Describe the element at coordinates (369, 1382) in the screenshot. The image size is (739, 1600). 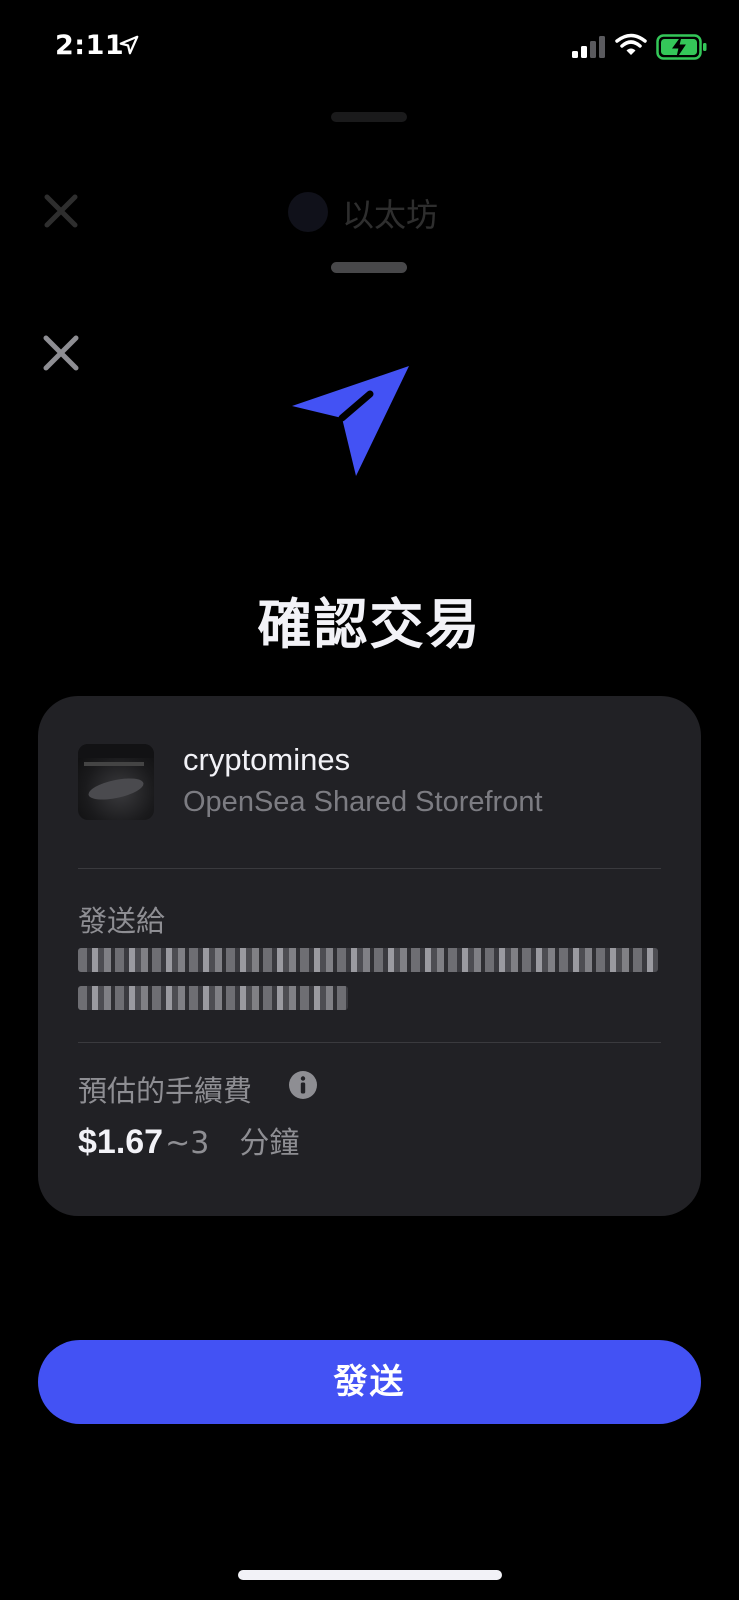
I see `send-button: 發送` at that location.